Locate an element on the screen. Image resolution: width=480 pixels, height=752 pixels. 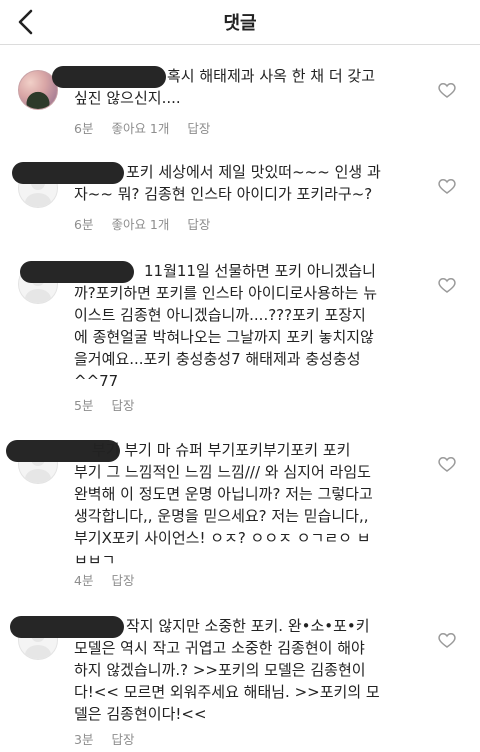
header-bar: 댓글 is located at coordinates (240, 22).